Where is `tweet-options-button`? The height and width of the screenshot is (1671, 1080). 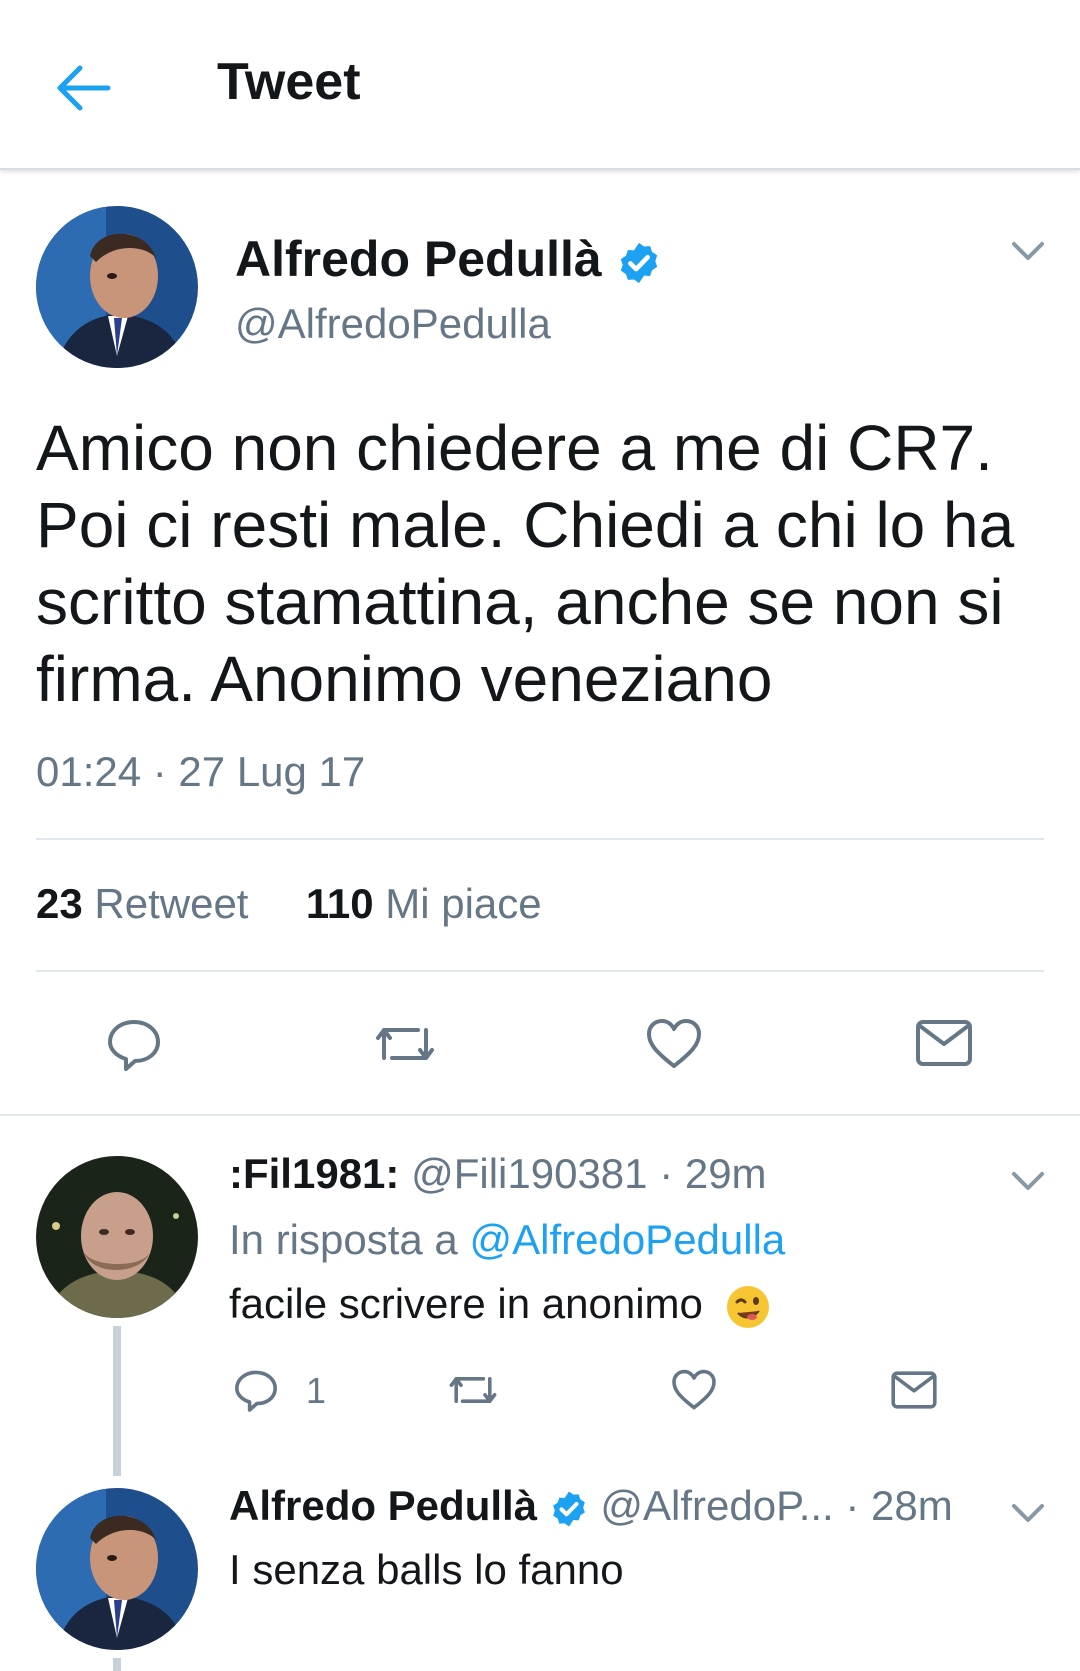
tweet-options-button is located at coordinates (1028, 252).